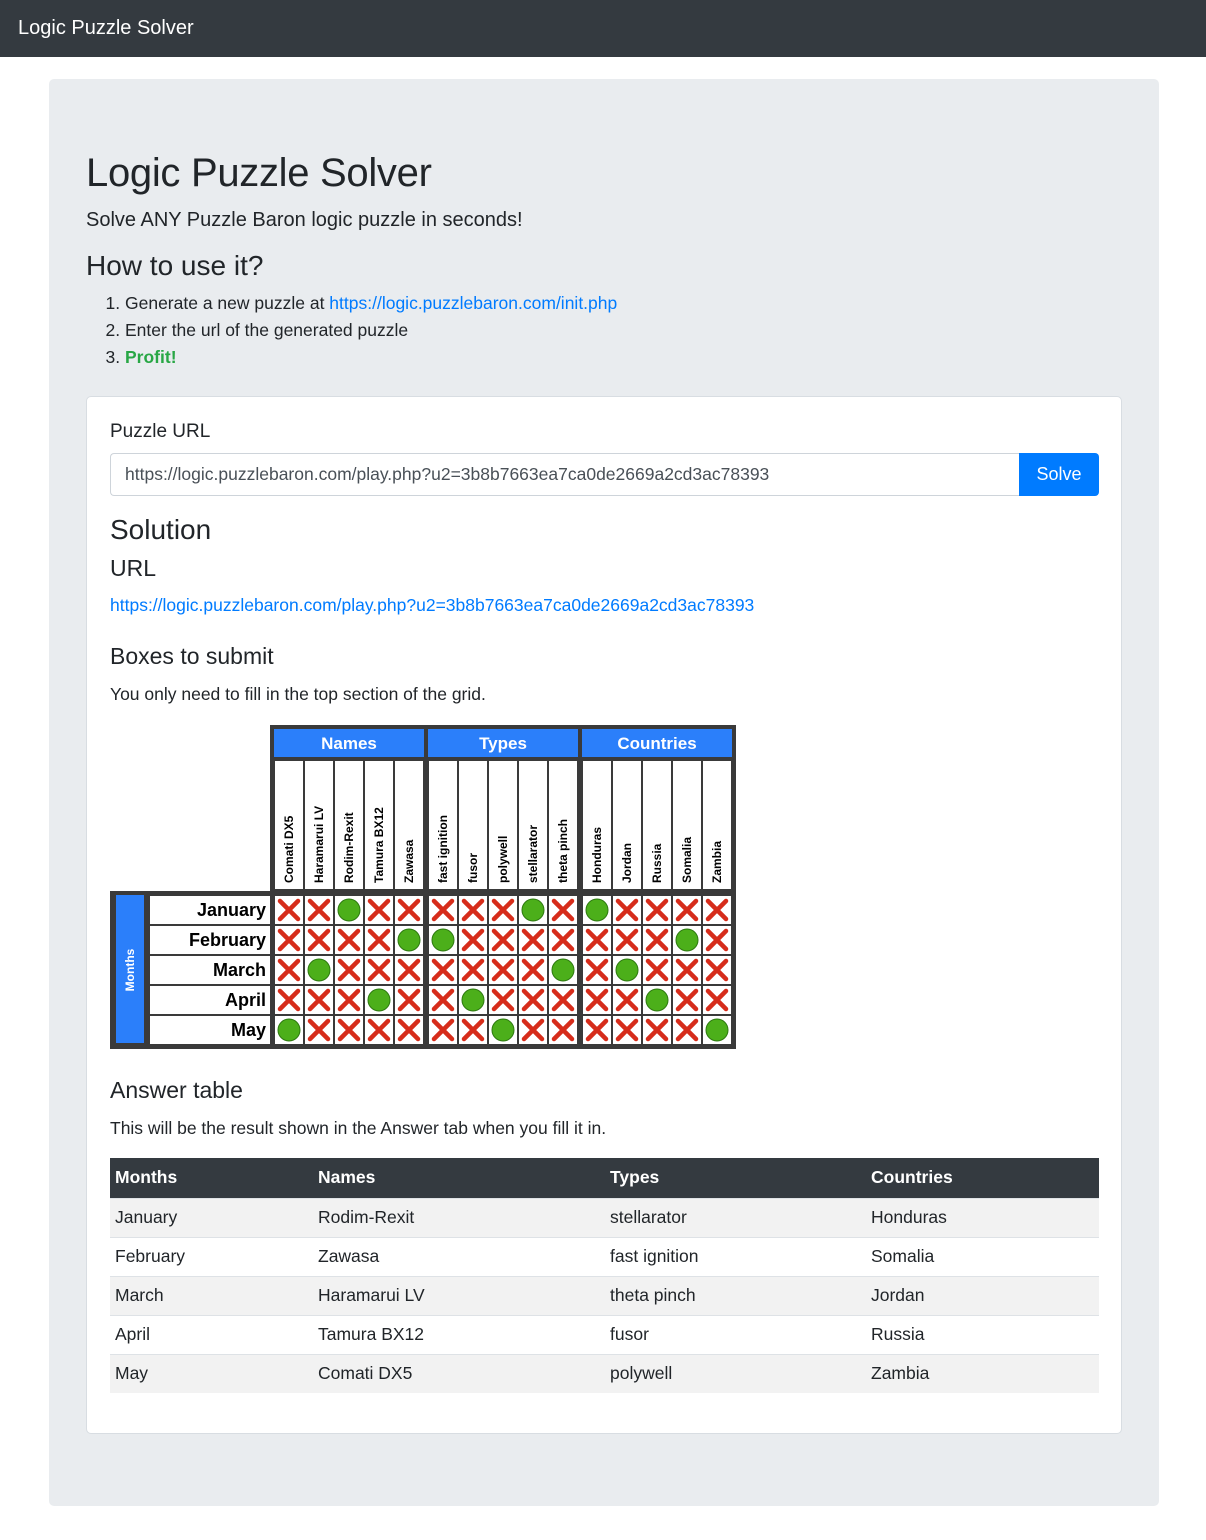  I want to click on table-cell: Zambia, so click(982, 1373).